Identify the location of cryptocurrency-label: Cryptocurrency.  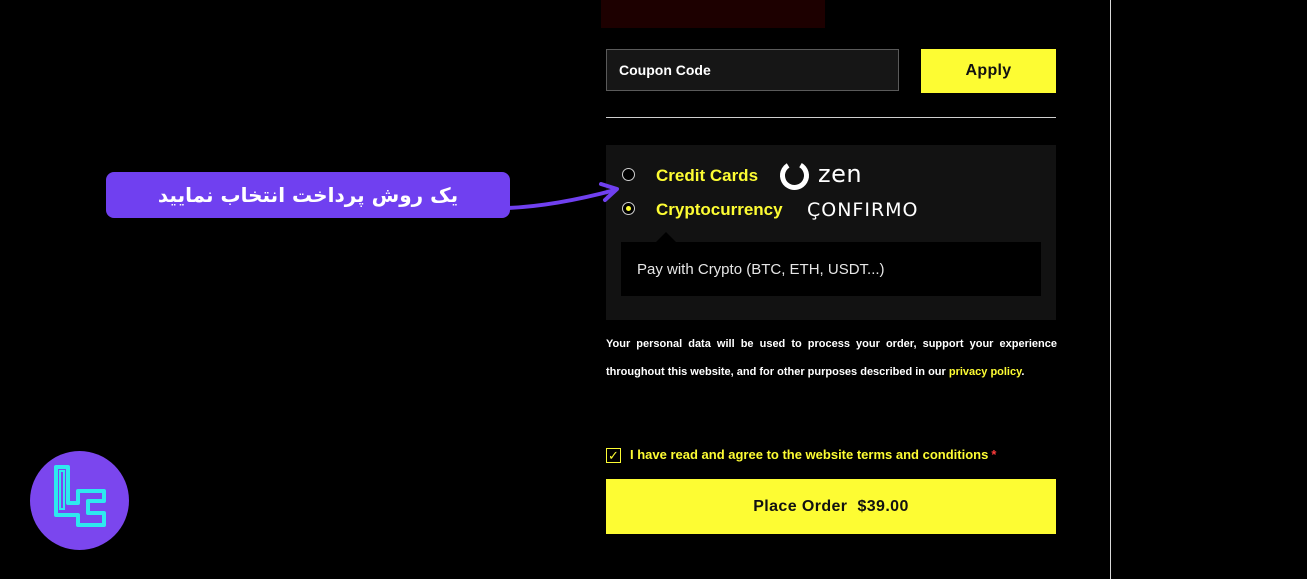
(719, 210).